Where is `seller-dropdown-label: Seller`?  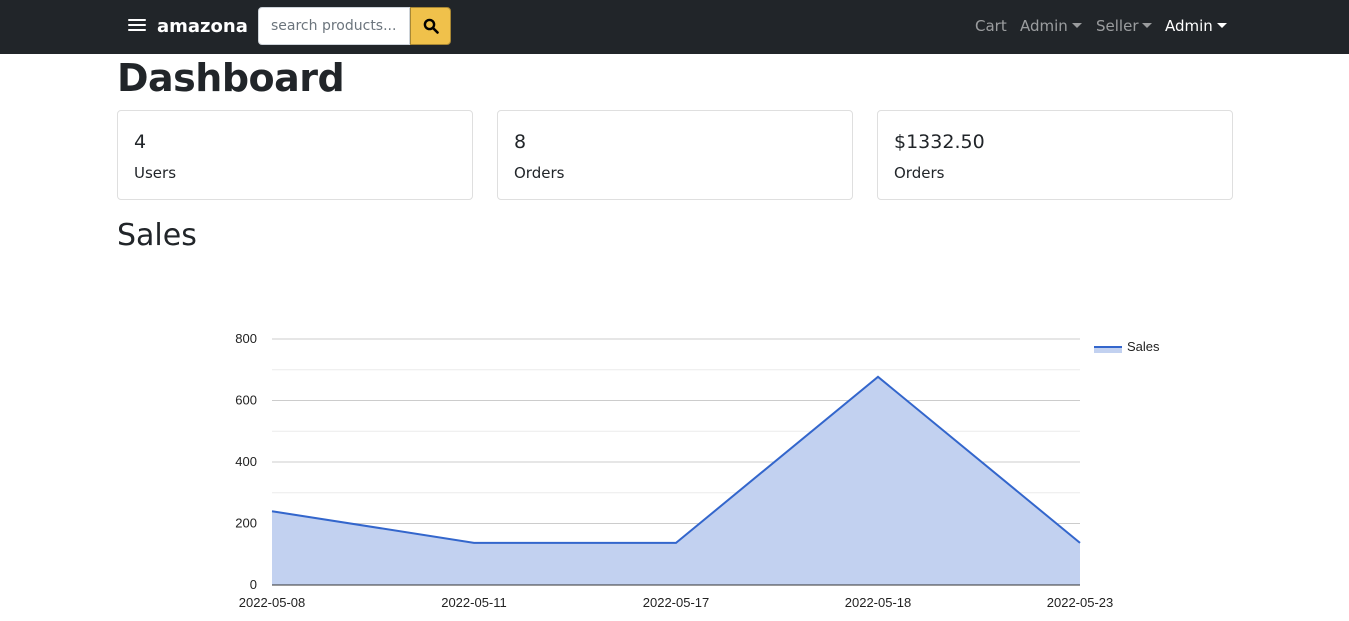 seller-dropdown-label: Seller is located at coordinates (1117, 26).